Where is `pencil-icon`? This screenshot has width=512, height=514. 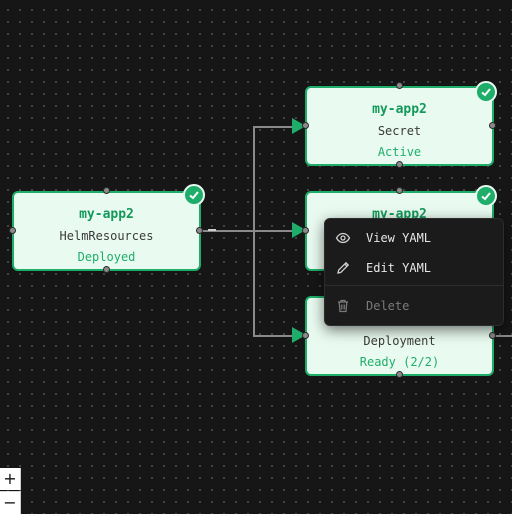
pencil-icon is located at coordinates (343, 269).